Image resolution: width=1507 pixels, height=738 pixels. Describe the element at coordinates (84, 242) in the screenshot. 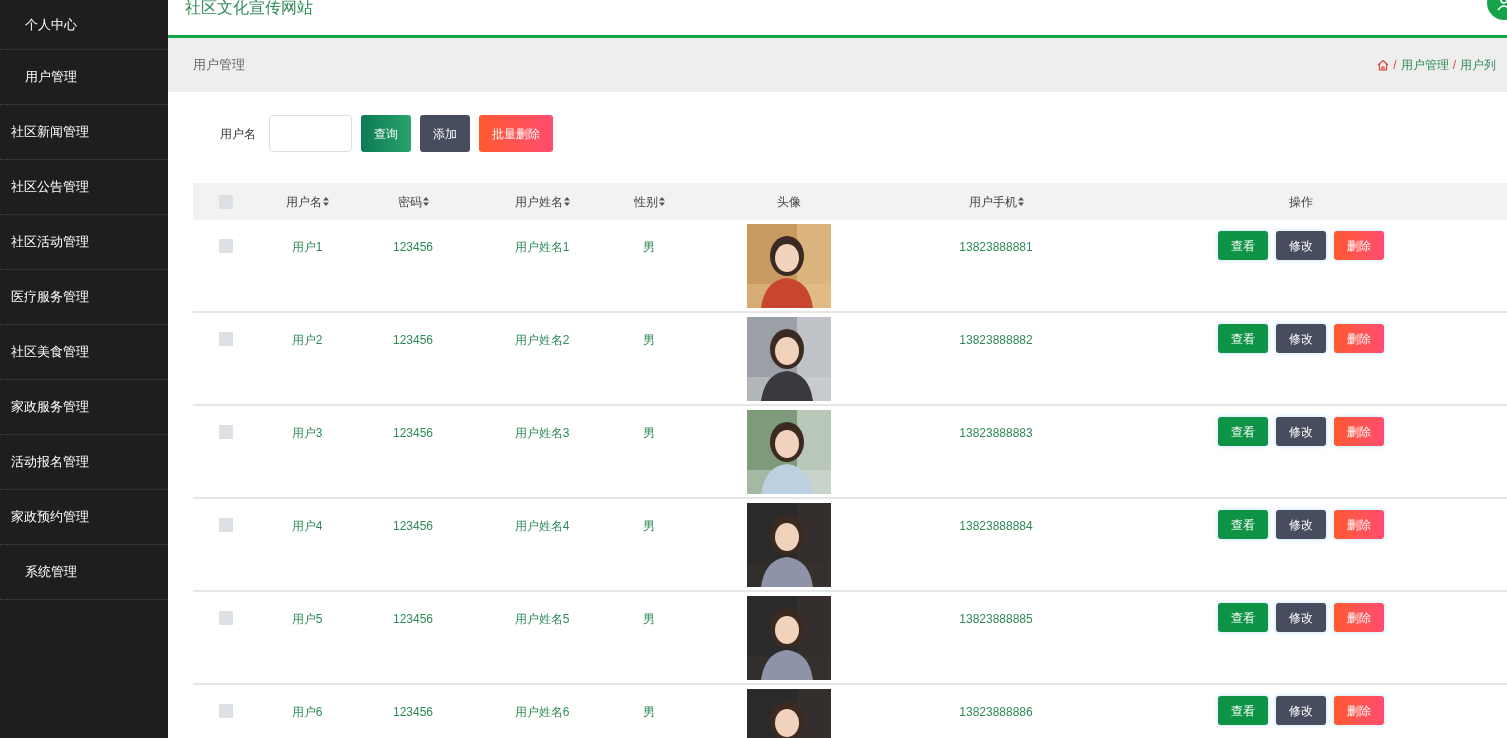

I see `sidebar-item: 社区活动管理` at that location.